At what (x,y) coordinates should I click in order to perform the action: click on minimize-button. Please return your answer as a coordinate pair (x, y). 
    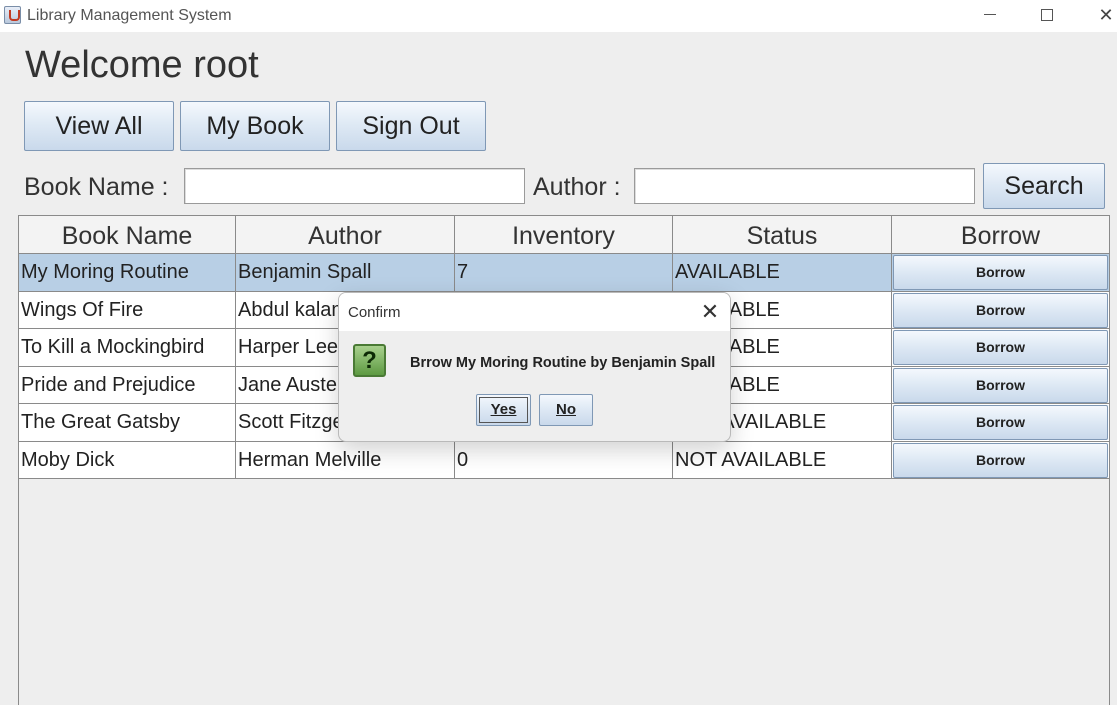
    Looking at the image, I should click on (990, 15).